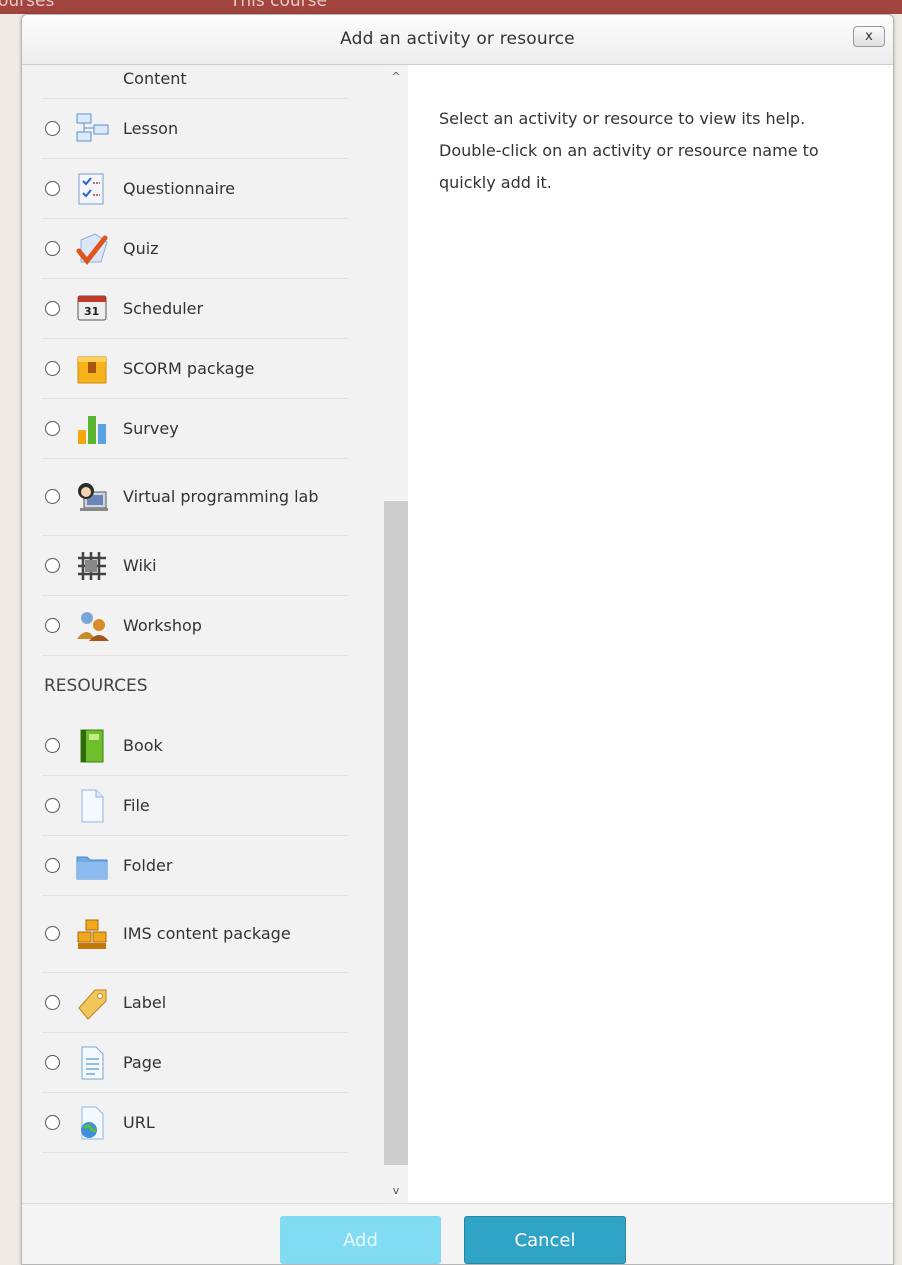 This screenshot has width=902, height=1265. I want to click on close-button: x, so click(869, 36).